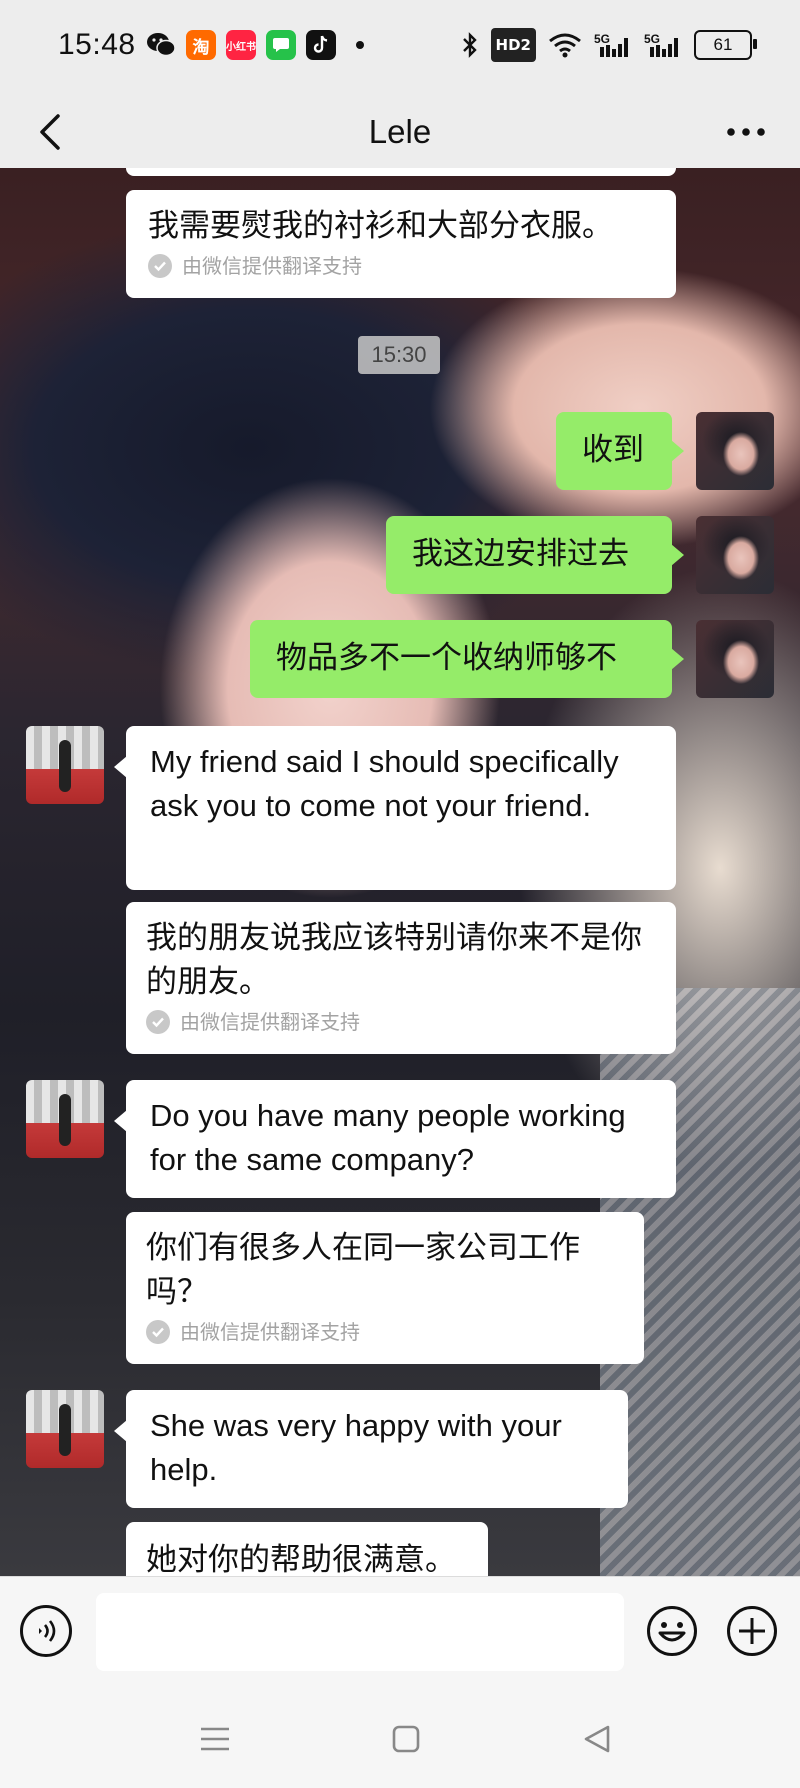 Image resolution: width=800 pixels, height=1788 pixels. I want to click on battery-icon: 61, so click(725, 45).